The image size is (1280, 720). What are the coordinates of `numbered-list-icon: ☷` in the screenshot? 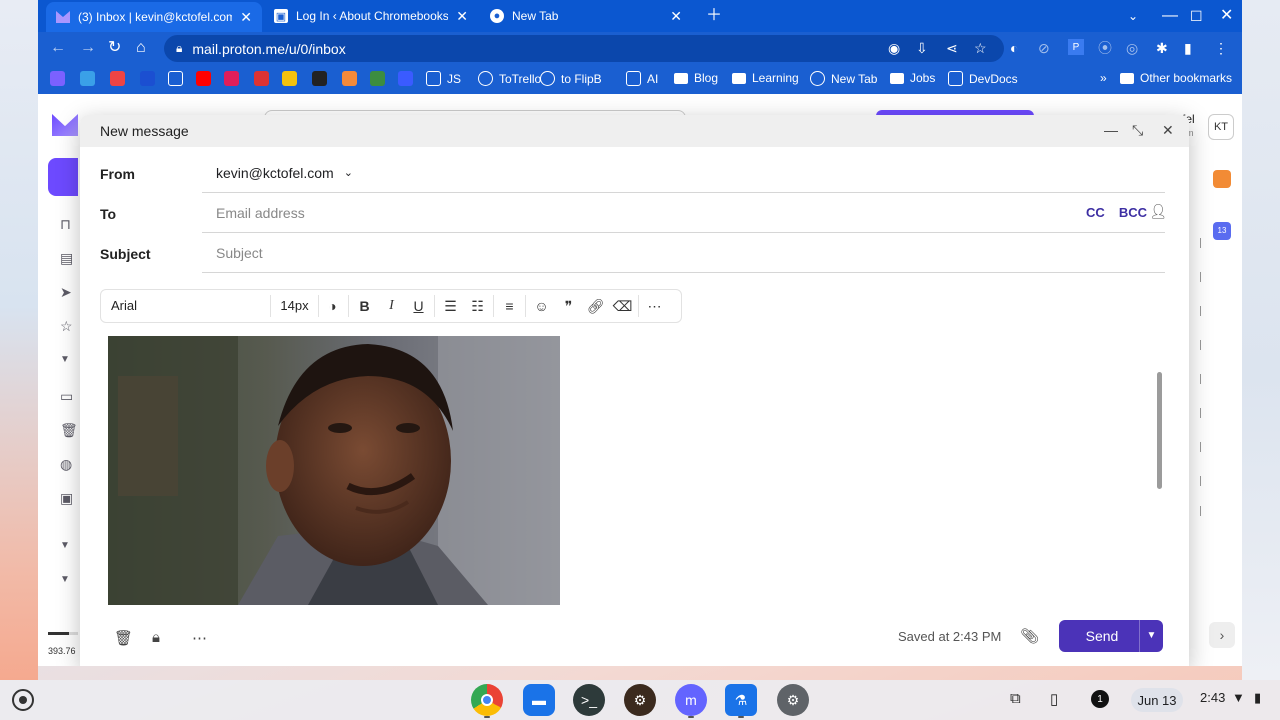 It's located at (477, 306).